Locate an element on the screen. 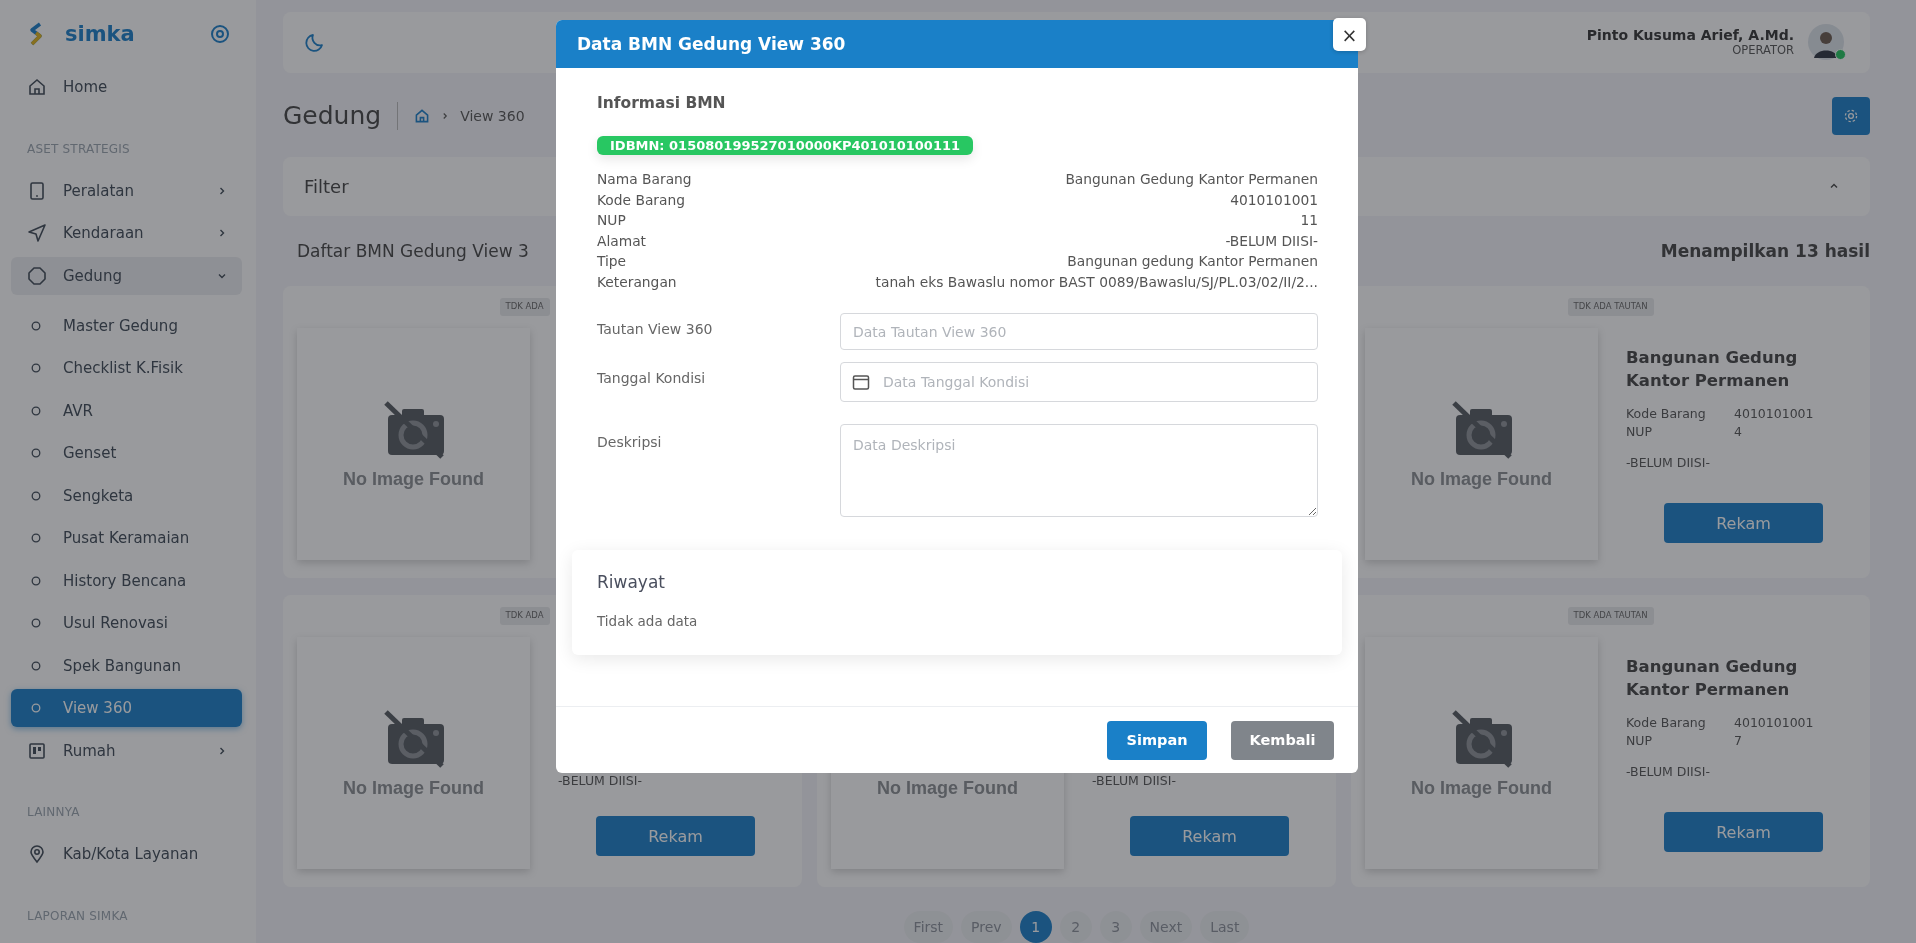 The width and height of the screenshot is (1916, 943). info-value: Bangunan gedung Kantor Permanen is located at coordinates (1192, 261).